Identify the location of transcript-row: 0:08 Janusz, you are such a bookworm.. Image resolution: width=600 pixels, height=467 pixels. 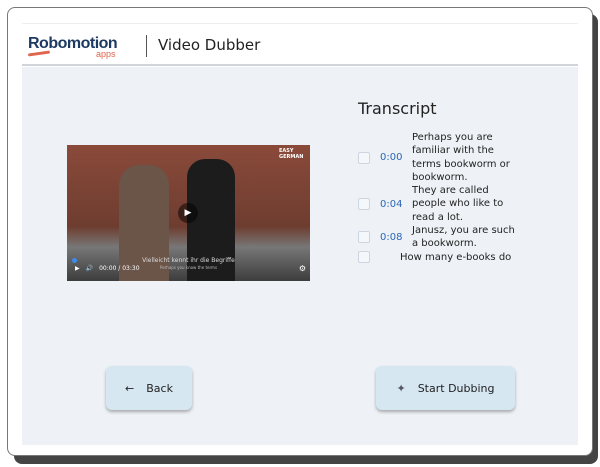
(446, 237).